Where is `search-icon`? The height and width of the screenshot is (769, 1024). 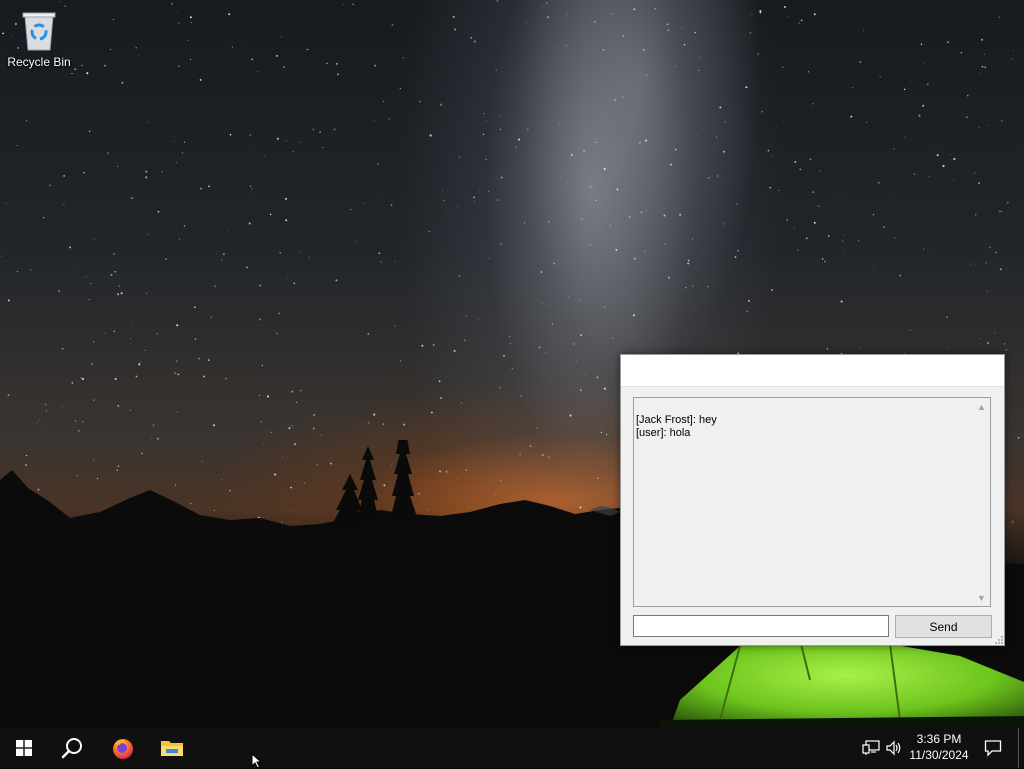 search-icon is located at coordinates (71, 748).